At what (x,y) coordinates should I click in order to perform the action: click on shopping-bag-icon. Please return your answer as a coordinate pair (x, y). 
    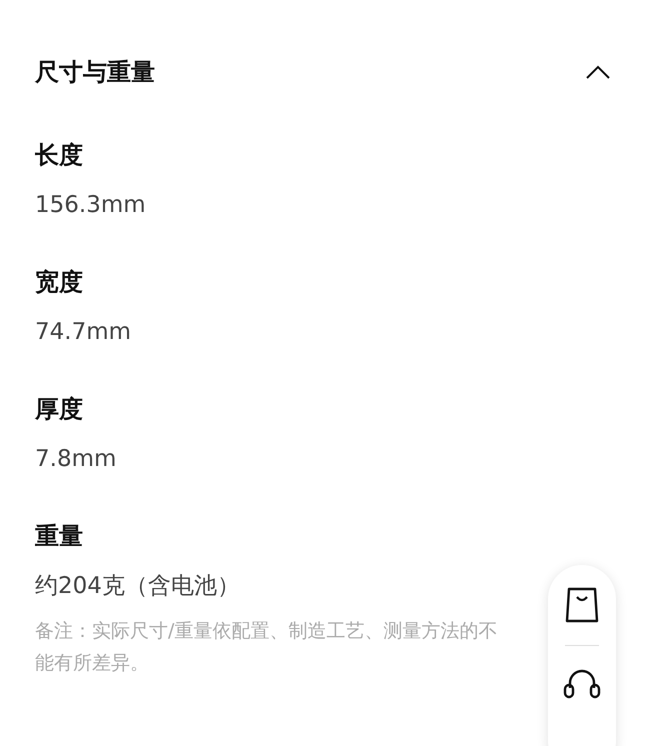
    Looking at the image, I should click on (582, 605).